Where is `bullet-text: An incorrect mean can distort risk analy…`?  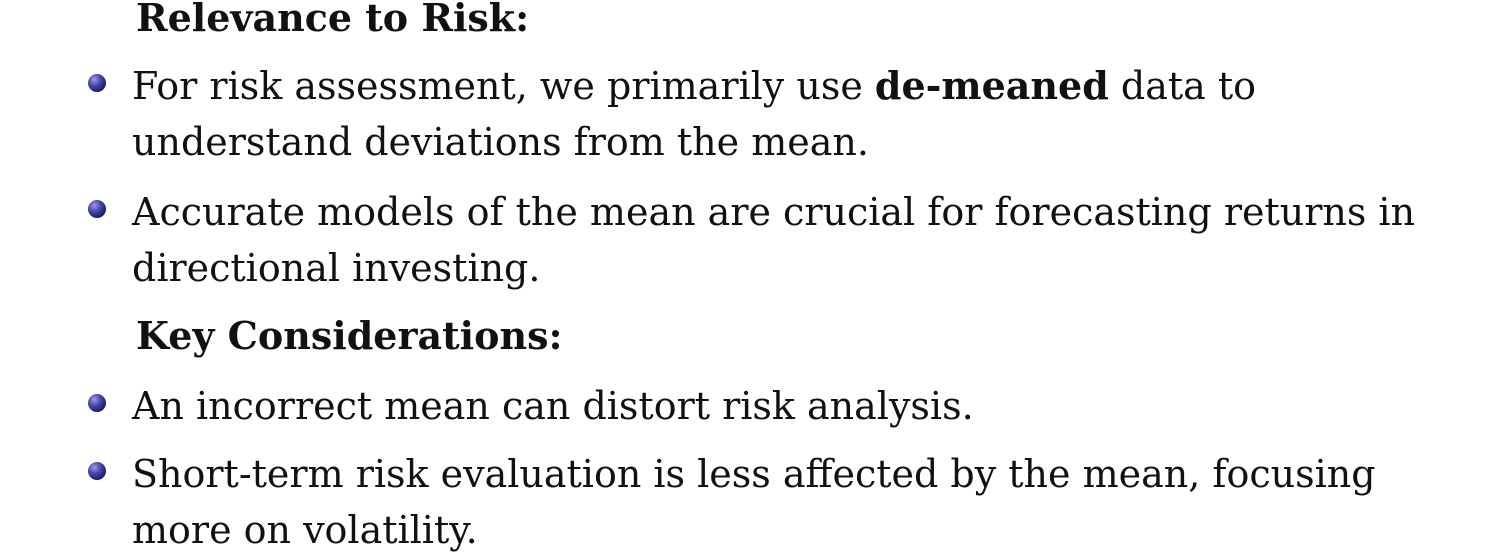
bullet-text: An incorrect mean can distort risk analy… is located at coordinates (553, 406).